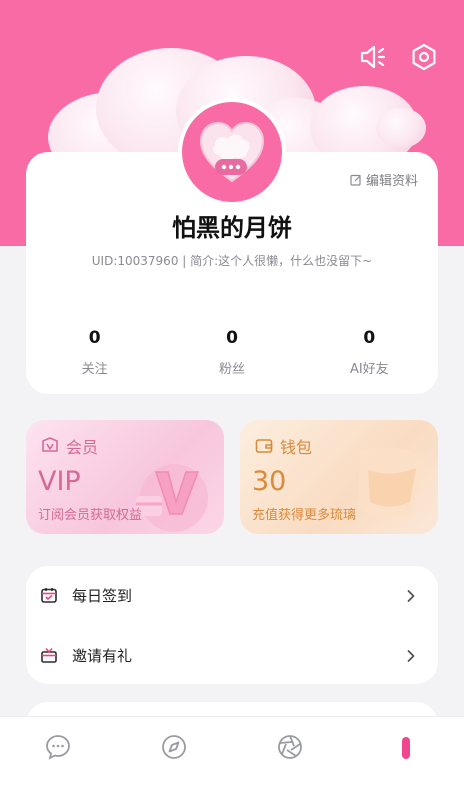 Image resolution: width=464 pixels, height=800 pixels. I want to click on menu-item-label: 邀请有礼, so click(102, 655).